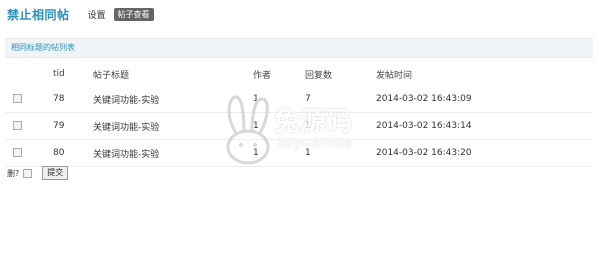 This screenshot has height=253, width=600. What do you see at coordinates (80, 14) in the screenshot?
I see `header: 禁止相同帖 设置 帖子查看` at bounding box center [80, 14].